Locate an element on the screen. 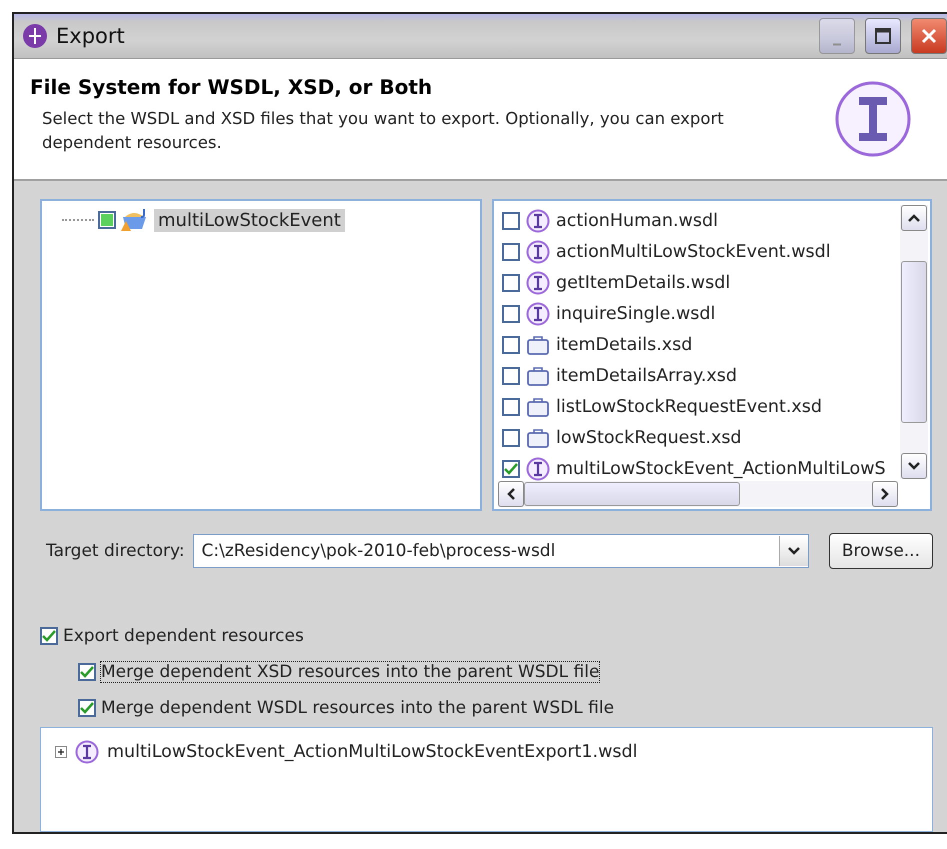 The image size is (947, 849). maximize-icon is located at coordinates (883, 36).